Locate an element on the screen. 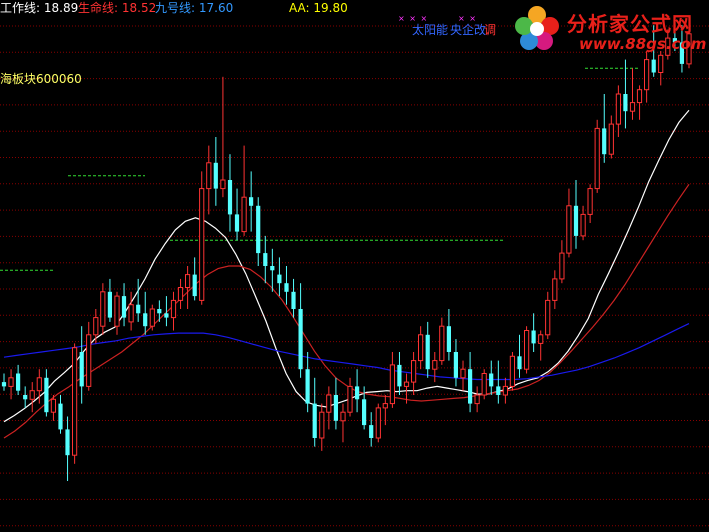  logo-title: 分析家公式网 is located at coordinates (630, 24).